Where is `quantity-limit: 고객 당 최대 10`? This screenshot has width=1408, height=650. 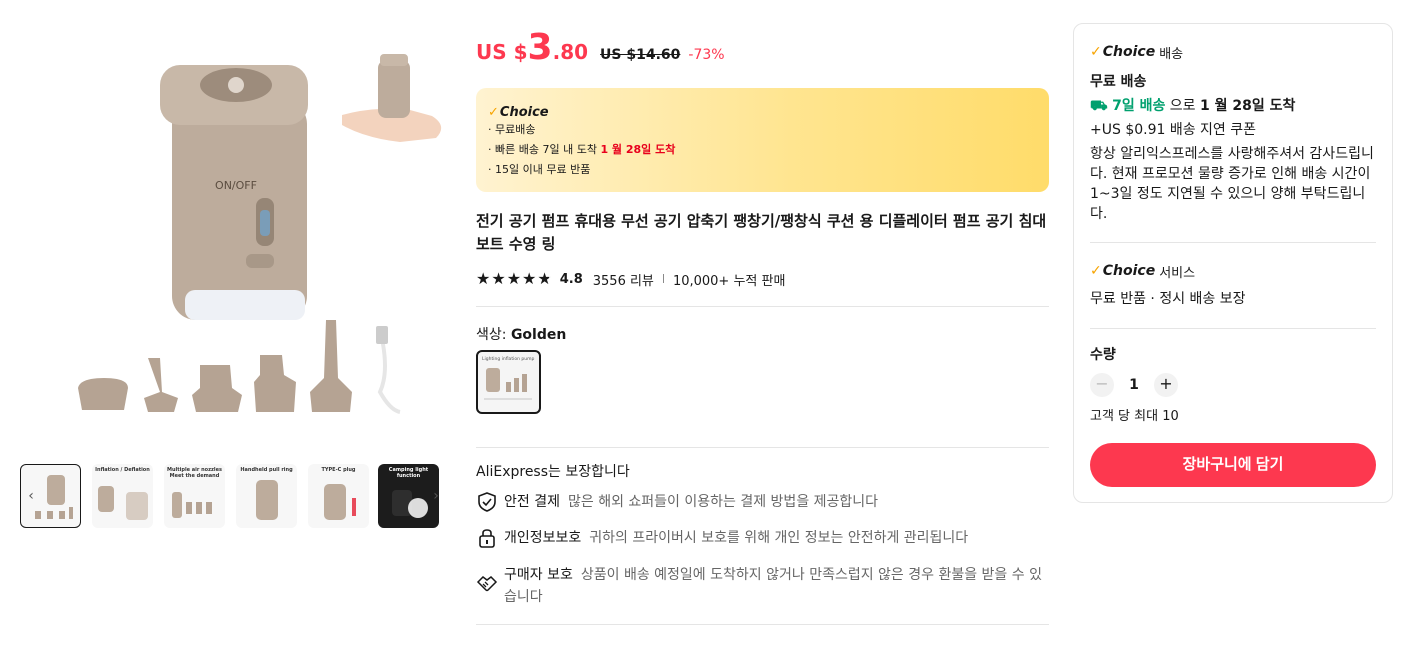
quantity-limit: 고객 당 최대 10 is located at coordinates (1134, 416).